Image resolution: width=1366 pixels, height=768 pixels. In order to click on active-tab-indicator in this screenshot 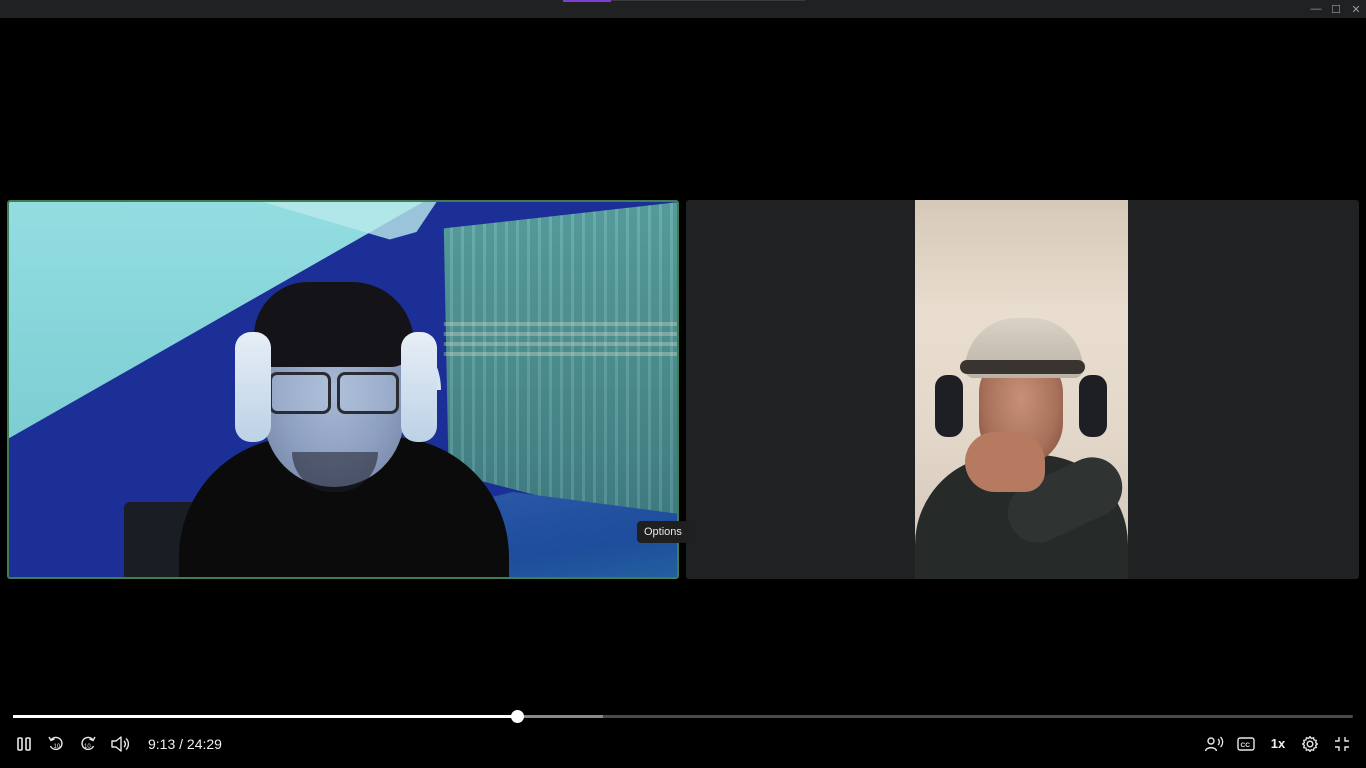, I will do `click(587, 1)`.